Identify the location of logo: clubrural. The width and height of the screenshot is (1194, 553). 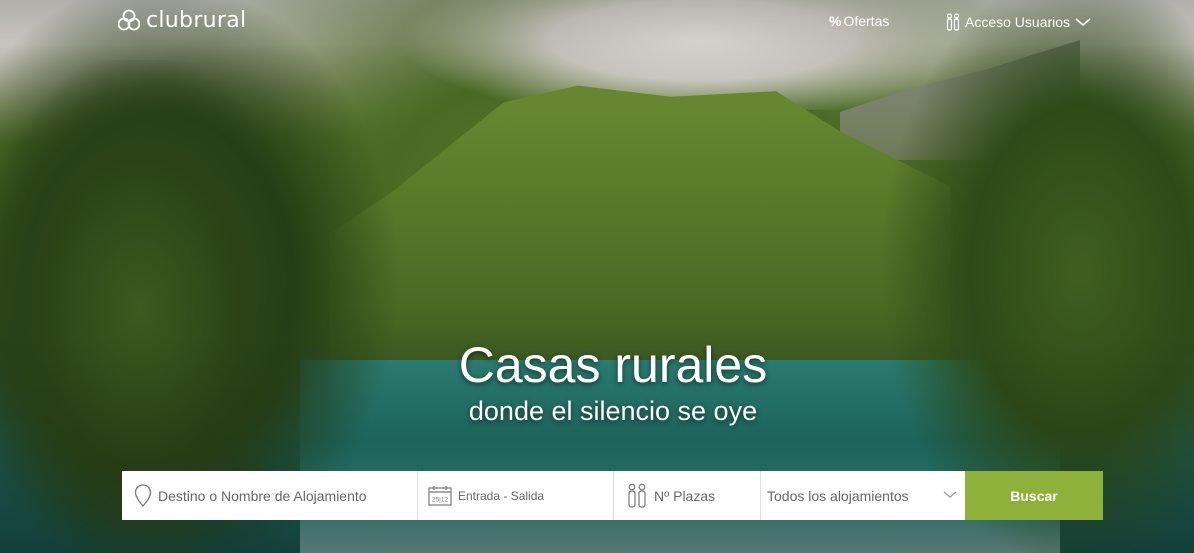
(182, 20).